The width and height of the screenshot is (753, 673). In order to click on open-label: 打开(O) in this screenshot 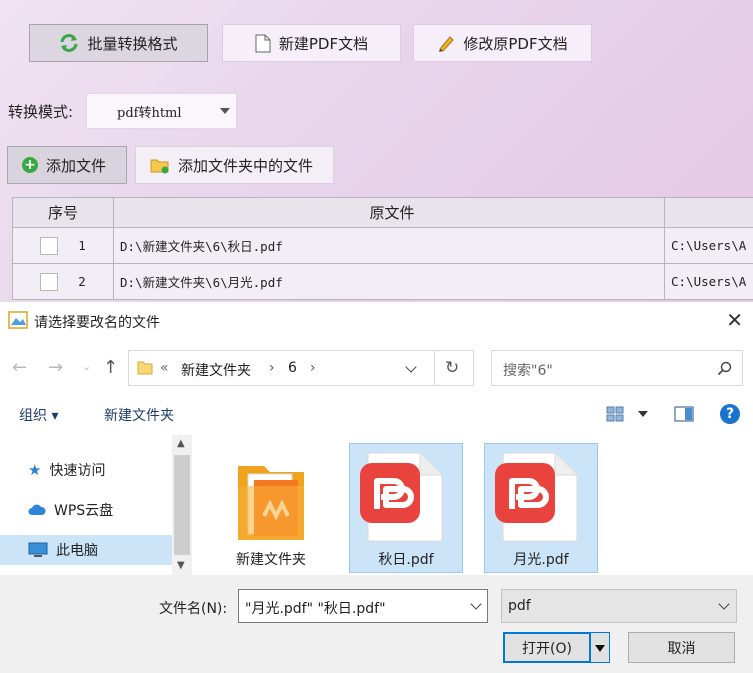, I will do `click(547, 648)`.